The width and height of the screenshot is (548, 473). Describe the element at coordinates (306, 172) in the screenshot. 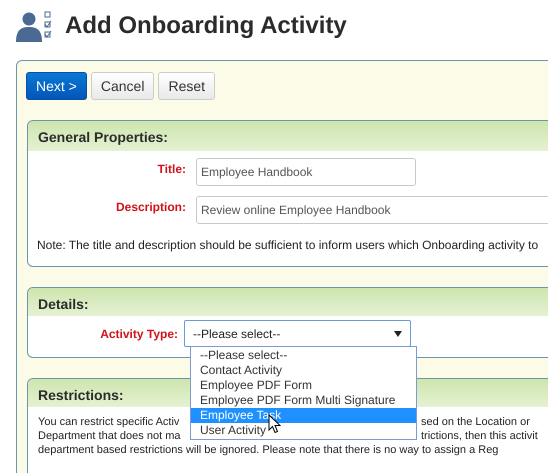

I see `text-field: Employee Handbook` at that location.